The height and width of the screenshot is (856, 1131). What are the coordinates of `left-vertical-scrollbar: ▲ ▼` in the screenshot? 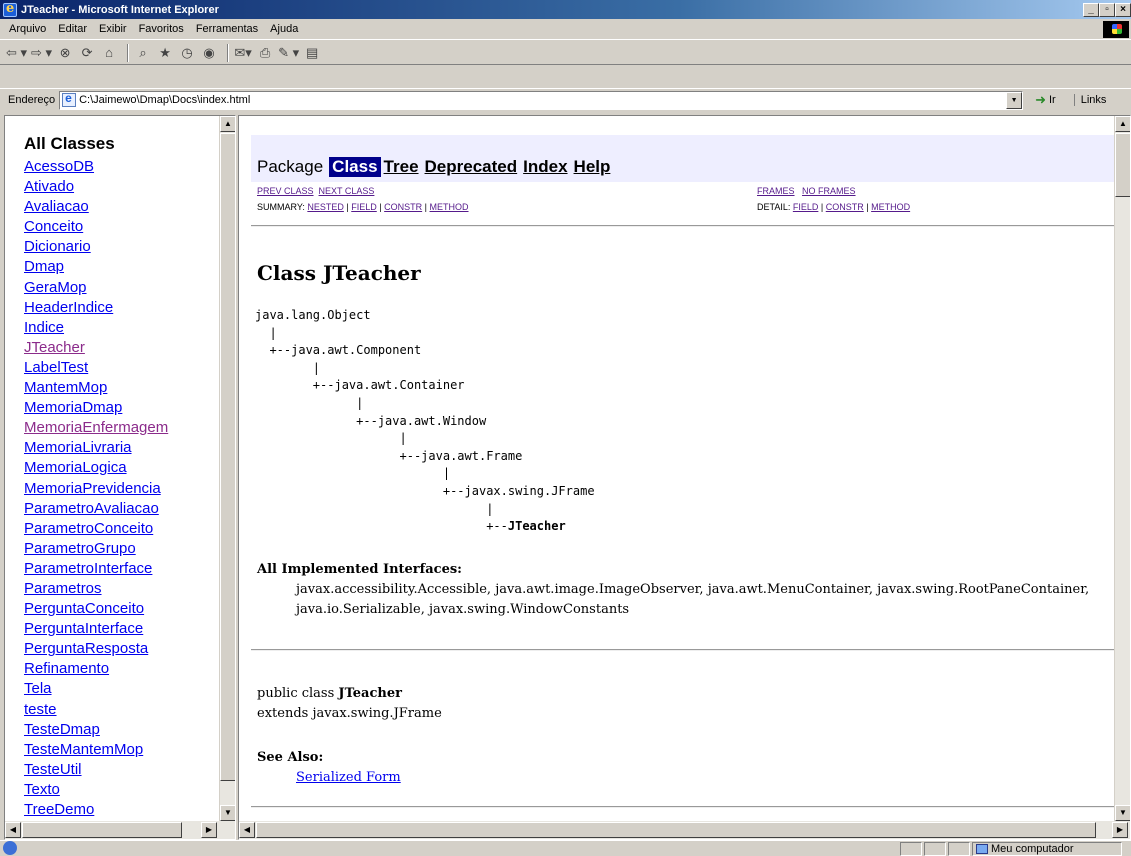 It's located at (227, 468).